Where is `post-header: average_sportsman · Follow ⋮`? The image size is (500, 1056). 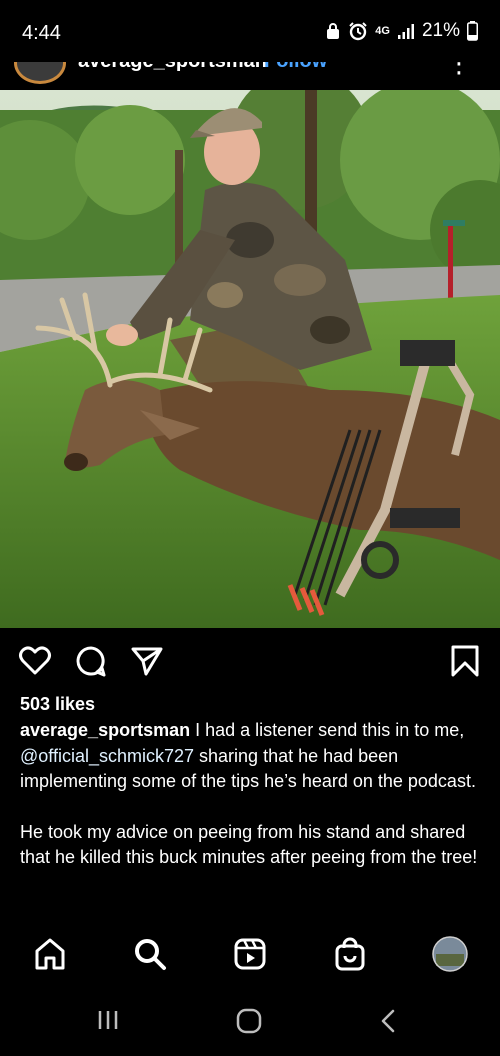
post-header: average_sportsman · Follow ⋮ is located at coordinates (250, 76).